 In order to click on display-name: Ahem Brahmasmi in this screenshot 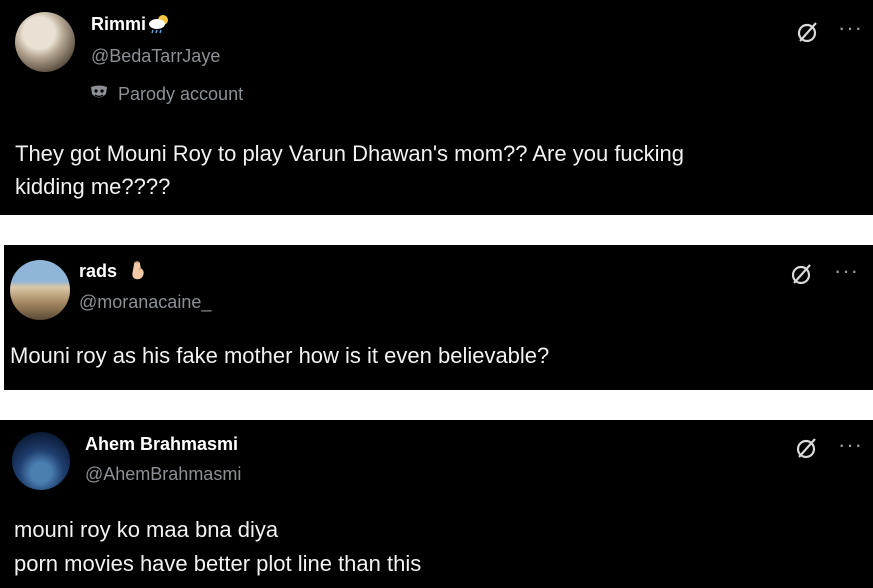, I will do `click(161, 444)`.